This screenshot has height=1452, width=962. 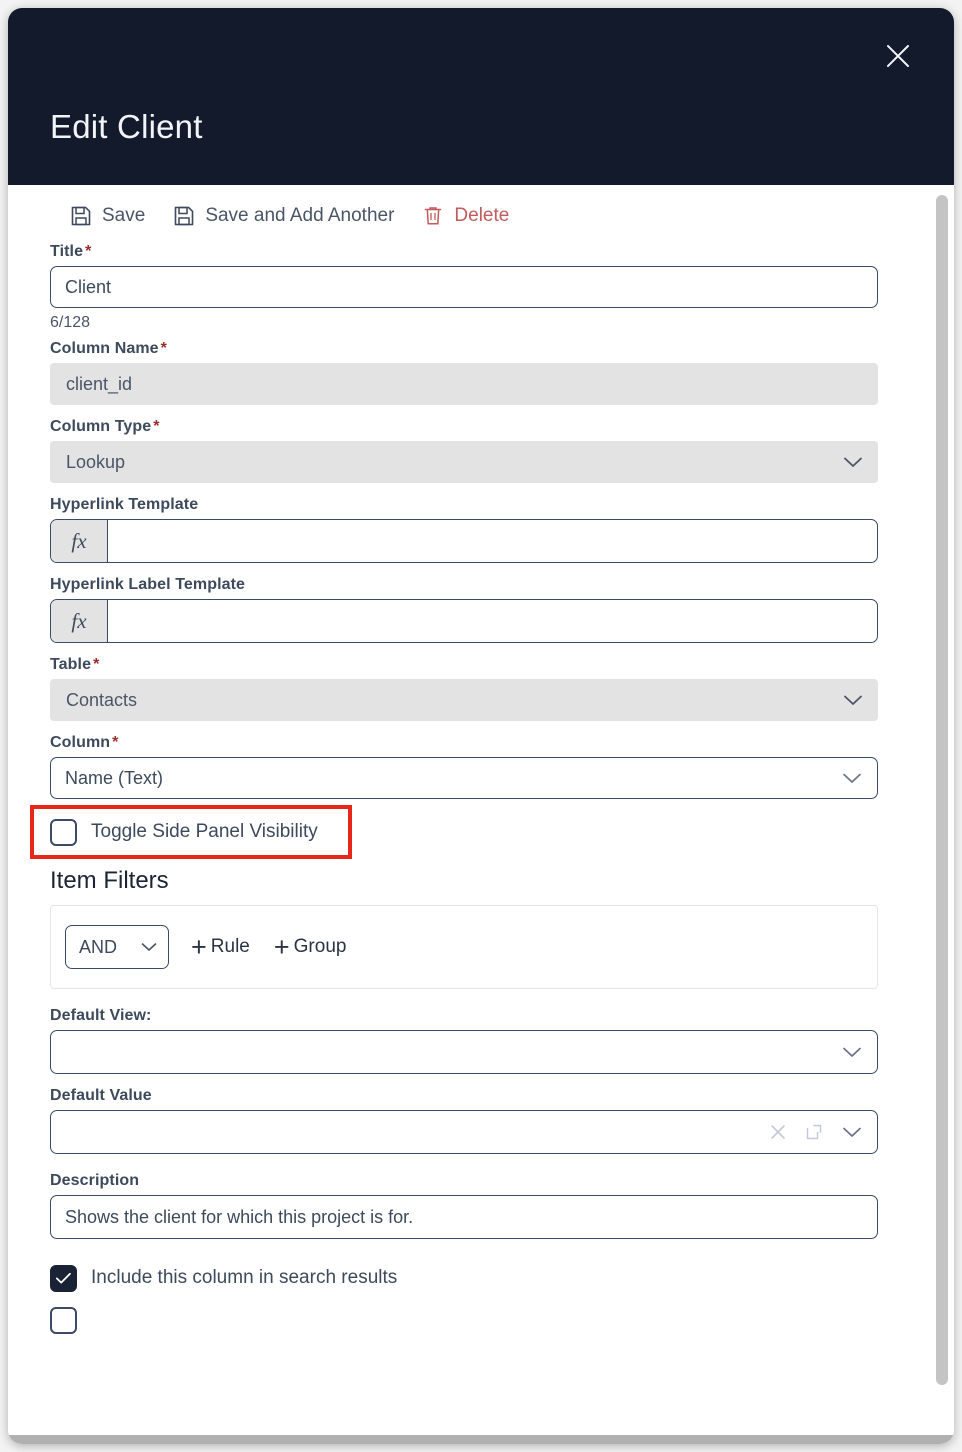 I want to click on save-and-add-another-button: Save and Add Another, so click(x=283, y=216).